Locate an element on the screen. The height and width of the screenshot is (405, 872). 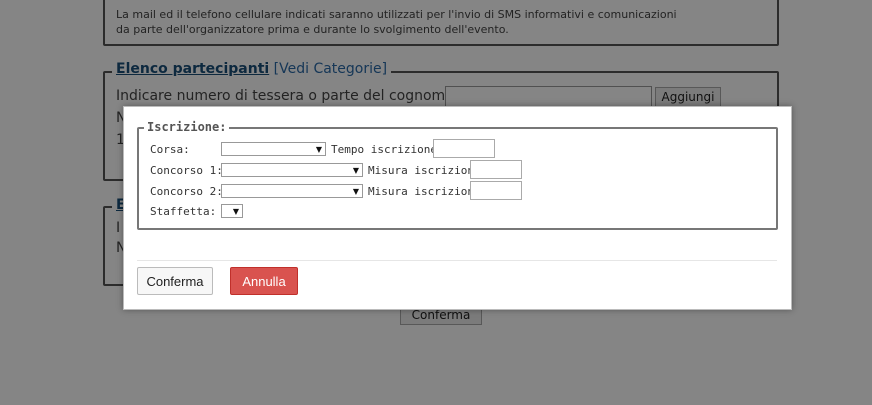
misura2-input is located at coordinates (496, 190).